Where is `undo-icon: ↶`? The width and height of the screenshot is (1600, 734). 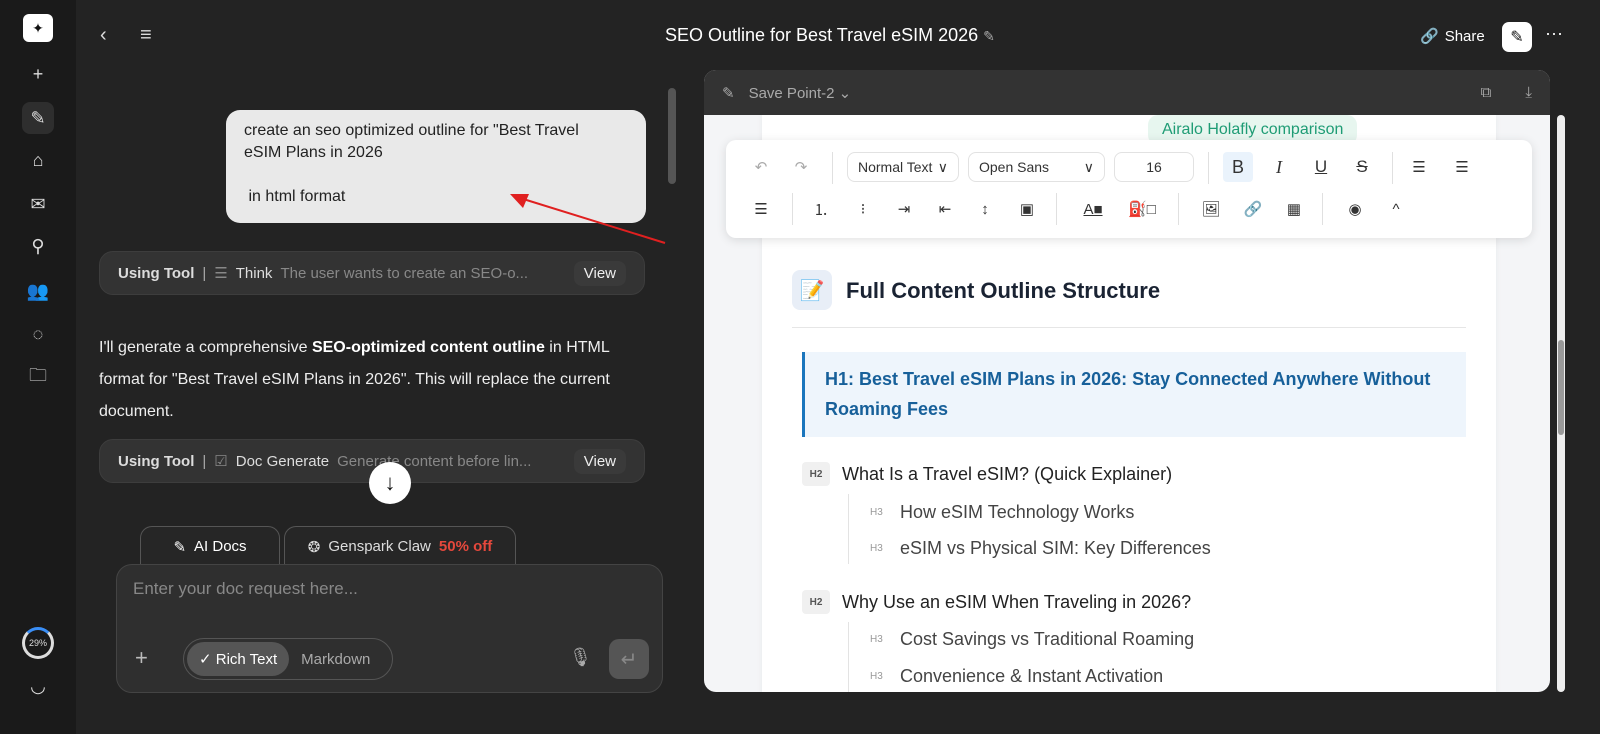 undo-icon: ↶ is located at coordinates (761, 167).